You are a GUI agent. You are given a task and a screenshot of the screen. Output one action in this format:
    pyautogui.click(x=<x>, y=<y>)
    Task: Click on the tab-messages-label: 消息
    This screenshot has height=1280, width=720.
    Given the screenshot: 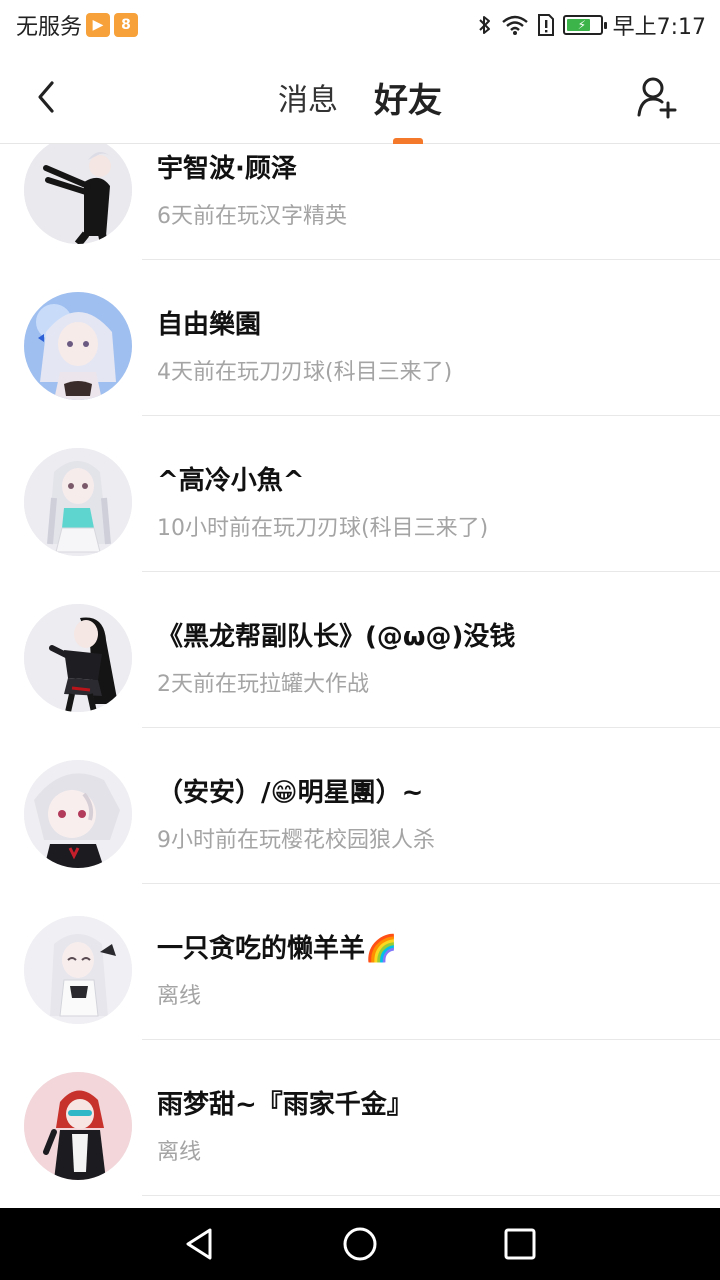 What is the action you would take?
    pyautogui.click(x=308, y=100)
    